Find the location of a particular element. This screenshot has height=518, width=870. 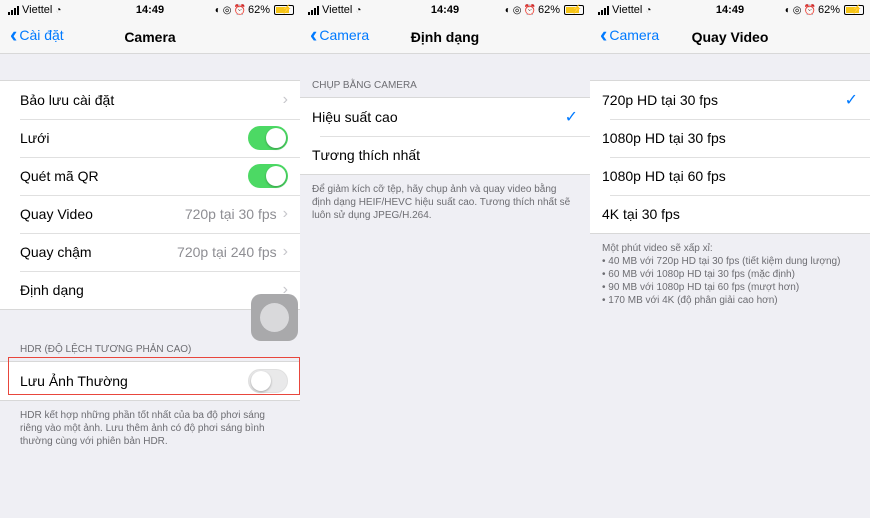

row-value: 720p tại 240 fps is located at coordinates (227, 252).